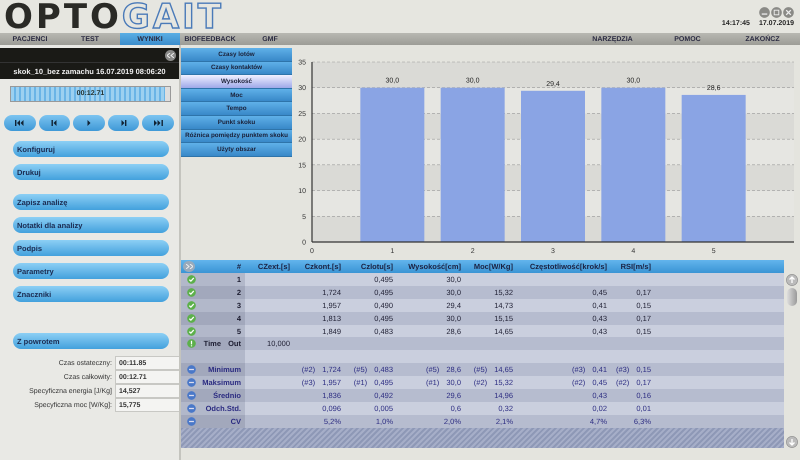 The width and height of the screenshot is (800, 460). What do you see at coordinates (63, 17) in the screenshot?
I see `logo-text: OPTO` at bounding box center [63, 17].